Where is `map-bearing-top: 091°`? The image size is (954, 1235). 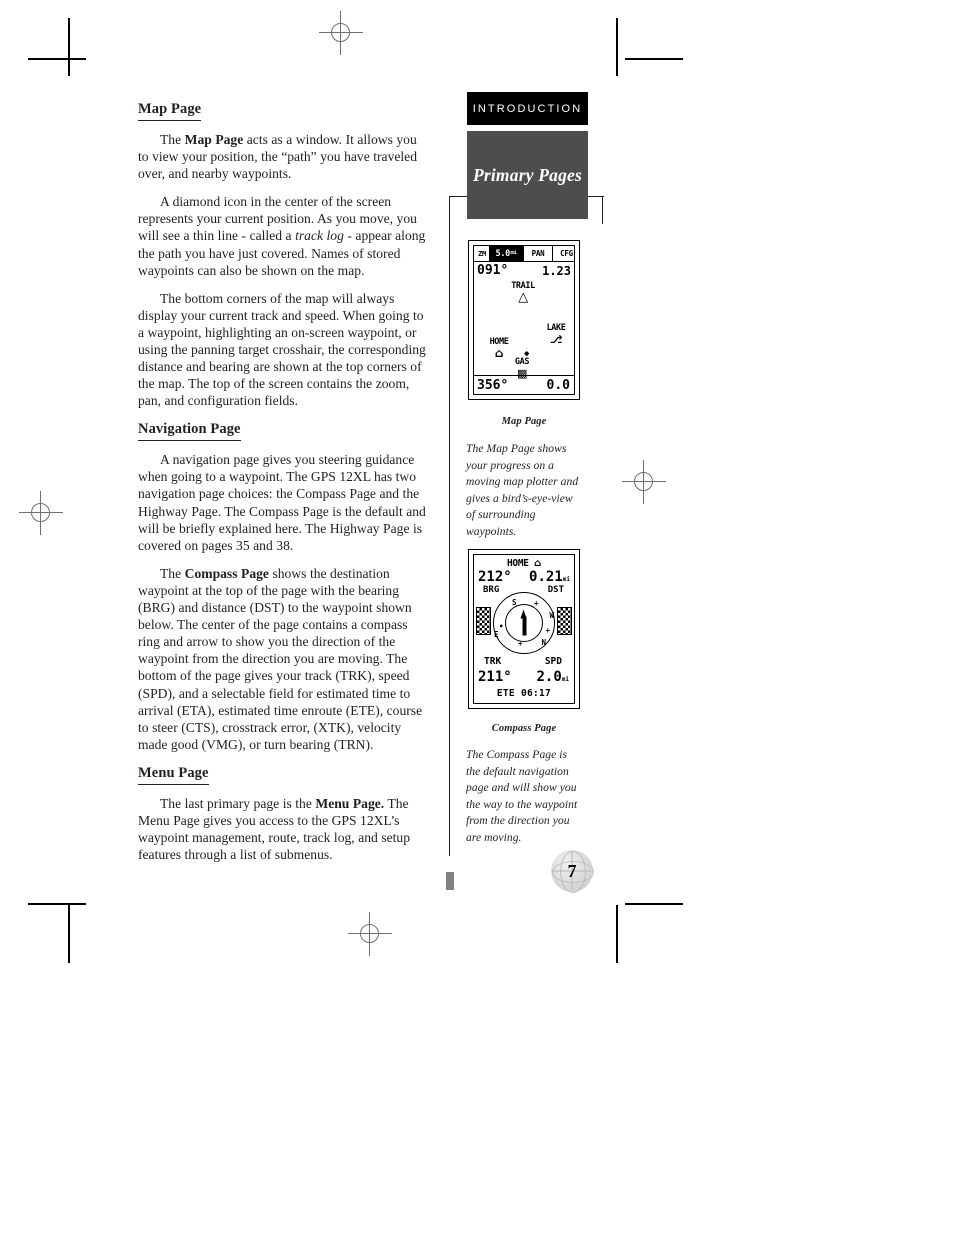
map-bearing-top: 091° is located at coordinates (493, 270).